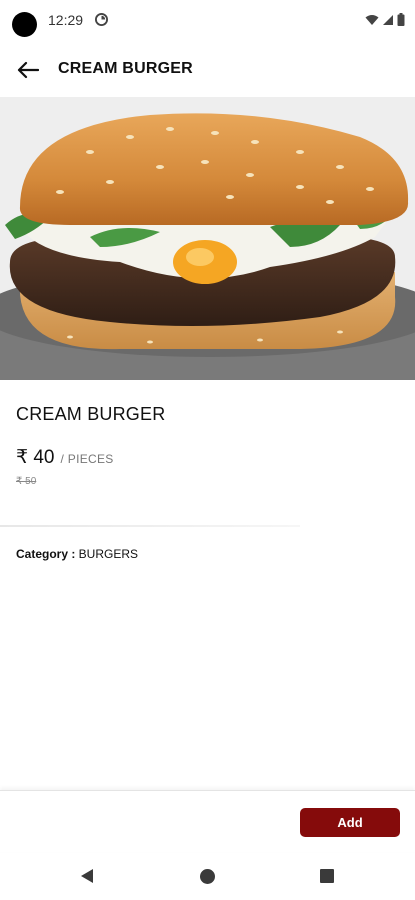 The image size is (415, 900). I want to click on category-row: Category : BURGERS, so click(77, 554).